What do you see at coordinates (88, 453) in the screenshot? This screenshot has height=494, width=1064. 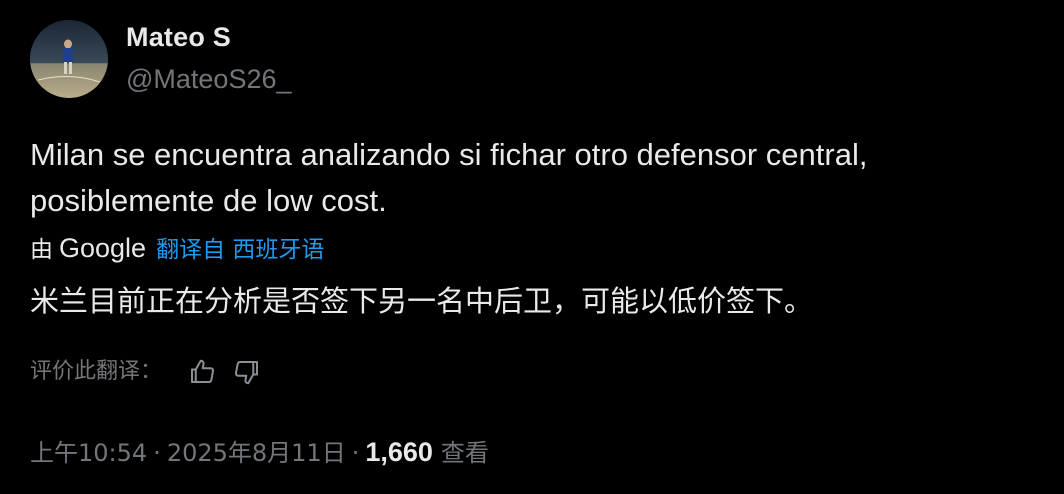 I see `tweet-time: 上午10:54` at bounding box center [88, 453].